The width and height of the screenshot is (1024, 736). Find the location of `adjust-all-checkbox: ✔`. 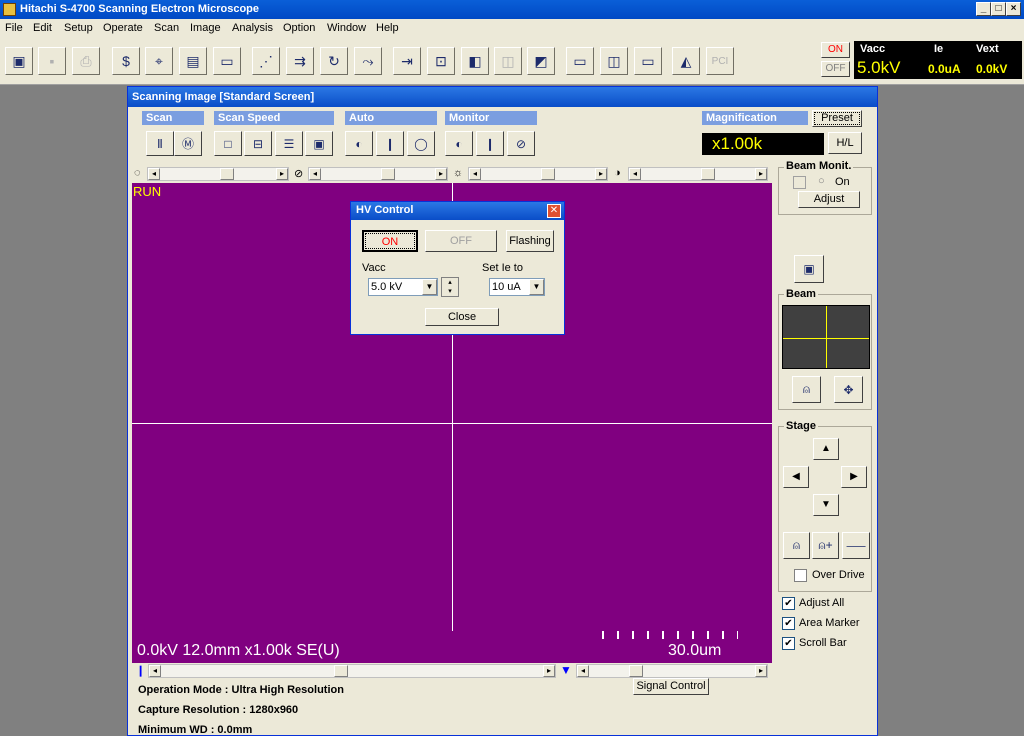

adjust-all-checkbox: ✔ is located at coordinates (788, 603).